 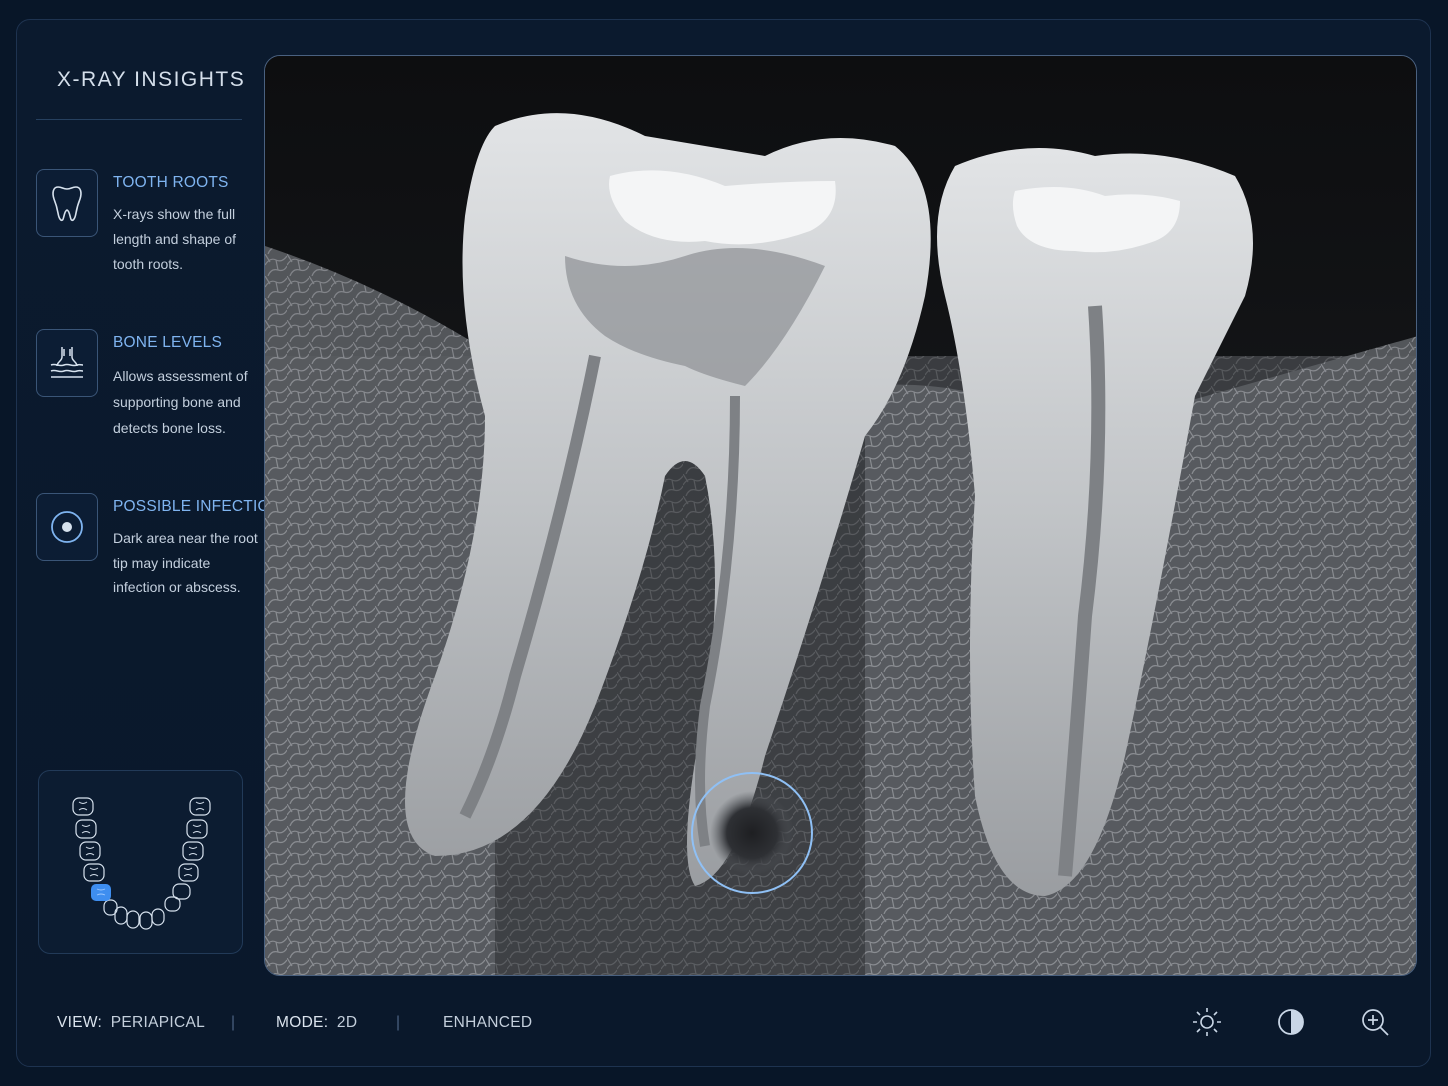 What do you see at coordinates (158, 1022) in the screenshot?
I see `view-value: PERIAPICAL` at bounding box center [158, 1022].